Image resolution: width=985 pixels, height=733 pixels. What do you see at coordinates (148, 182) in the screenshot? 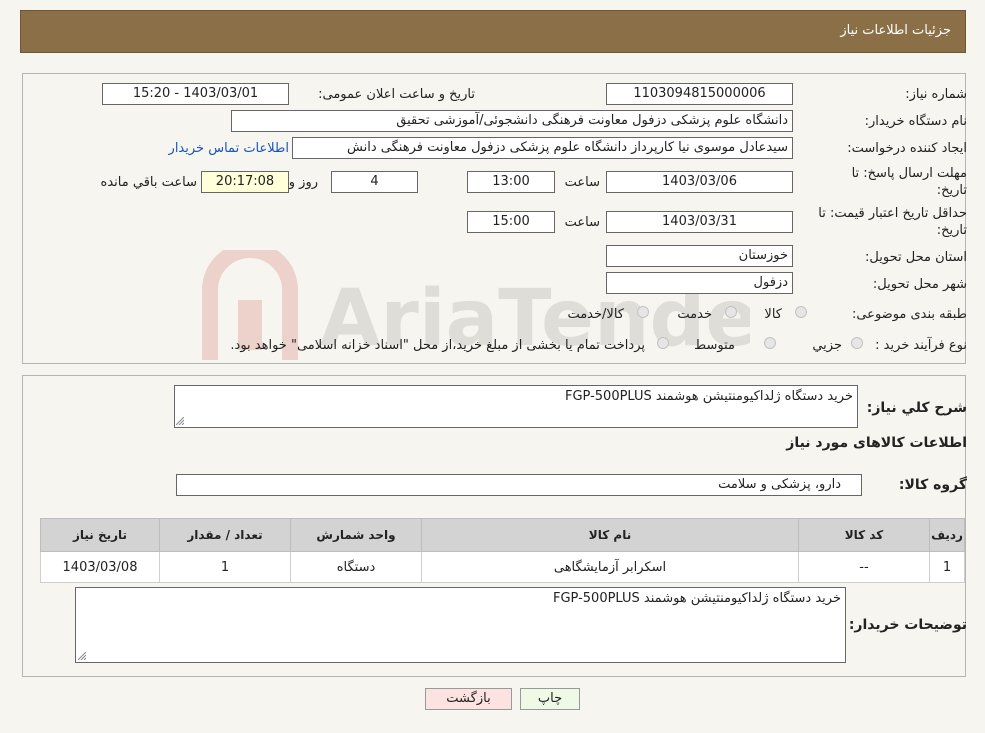
I see `remaining-label: ساعت باقي مانده` at bounding box center [148, 182].